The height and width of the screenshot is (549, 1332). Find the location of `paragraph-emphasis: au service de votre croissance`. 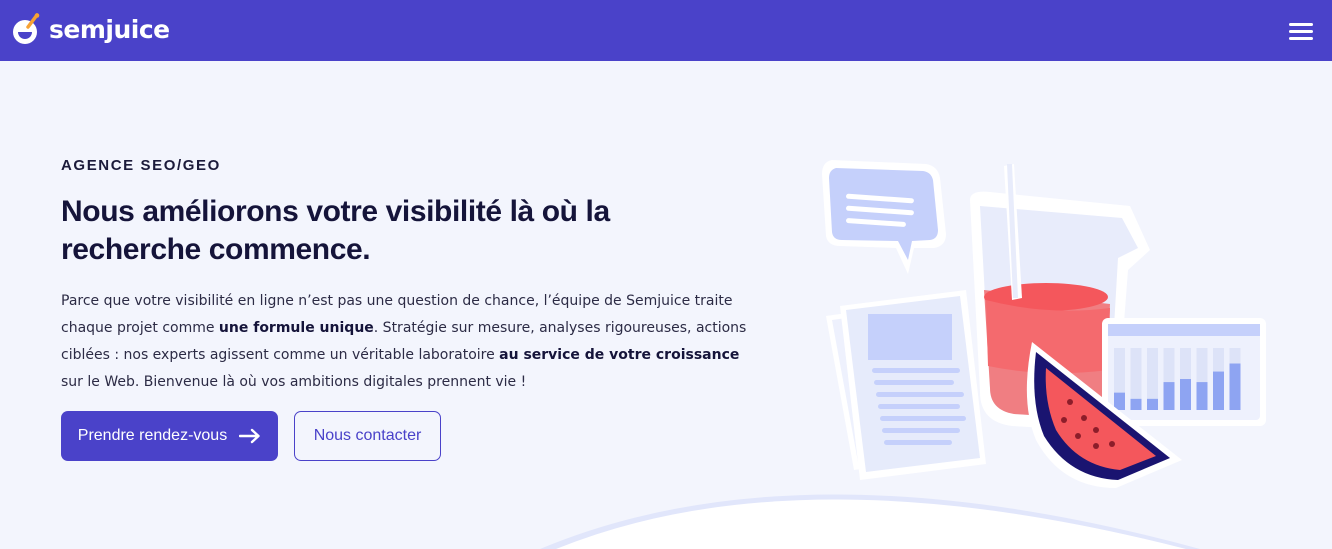

paragraph-emphasis: au service de votre croissance is located at coordinates (619, 355).